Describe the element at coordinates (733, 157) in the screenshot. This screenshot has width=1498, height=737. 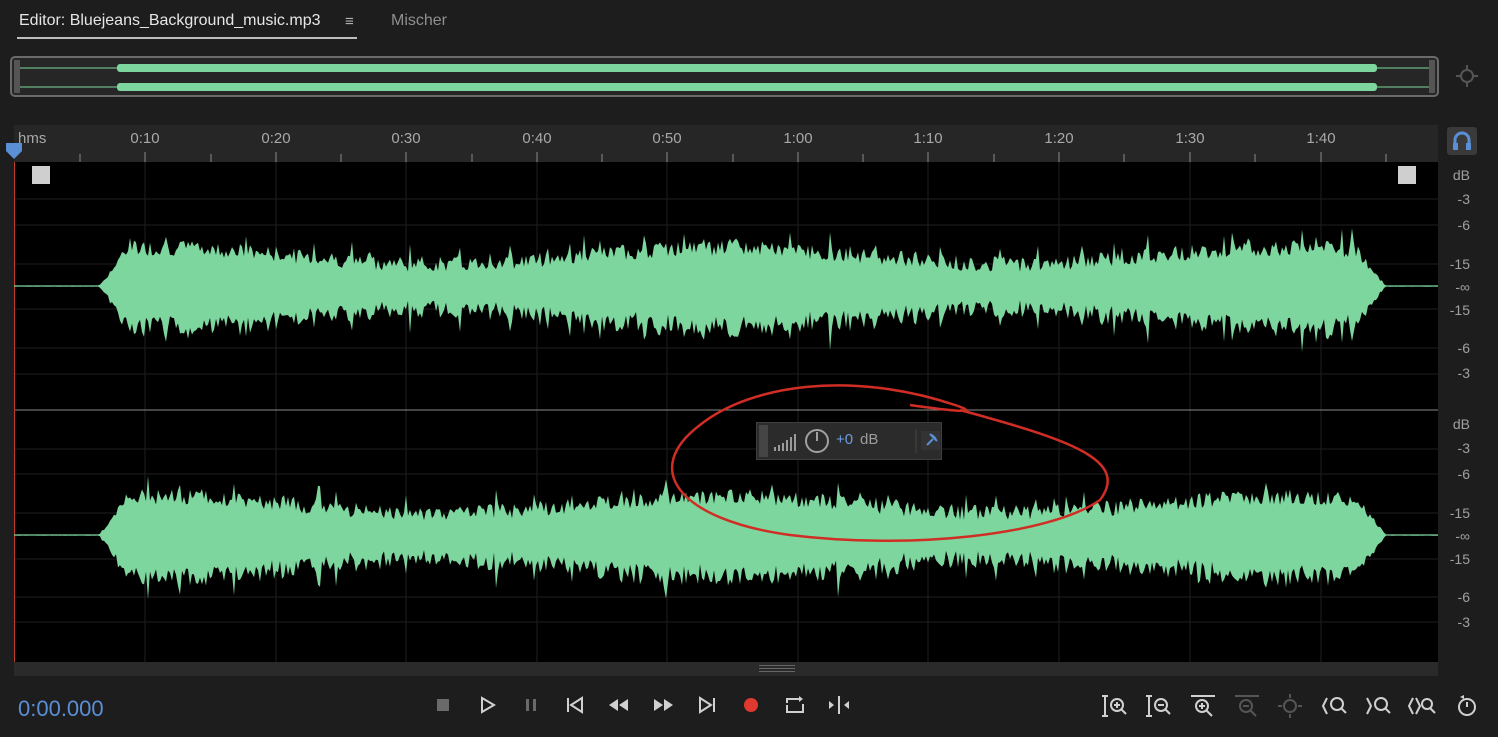
I see `ruler-ticks` at that location.